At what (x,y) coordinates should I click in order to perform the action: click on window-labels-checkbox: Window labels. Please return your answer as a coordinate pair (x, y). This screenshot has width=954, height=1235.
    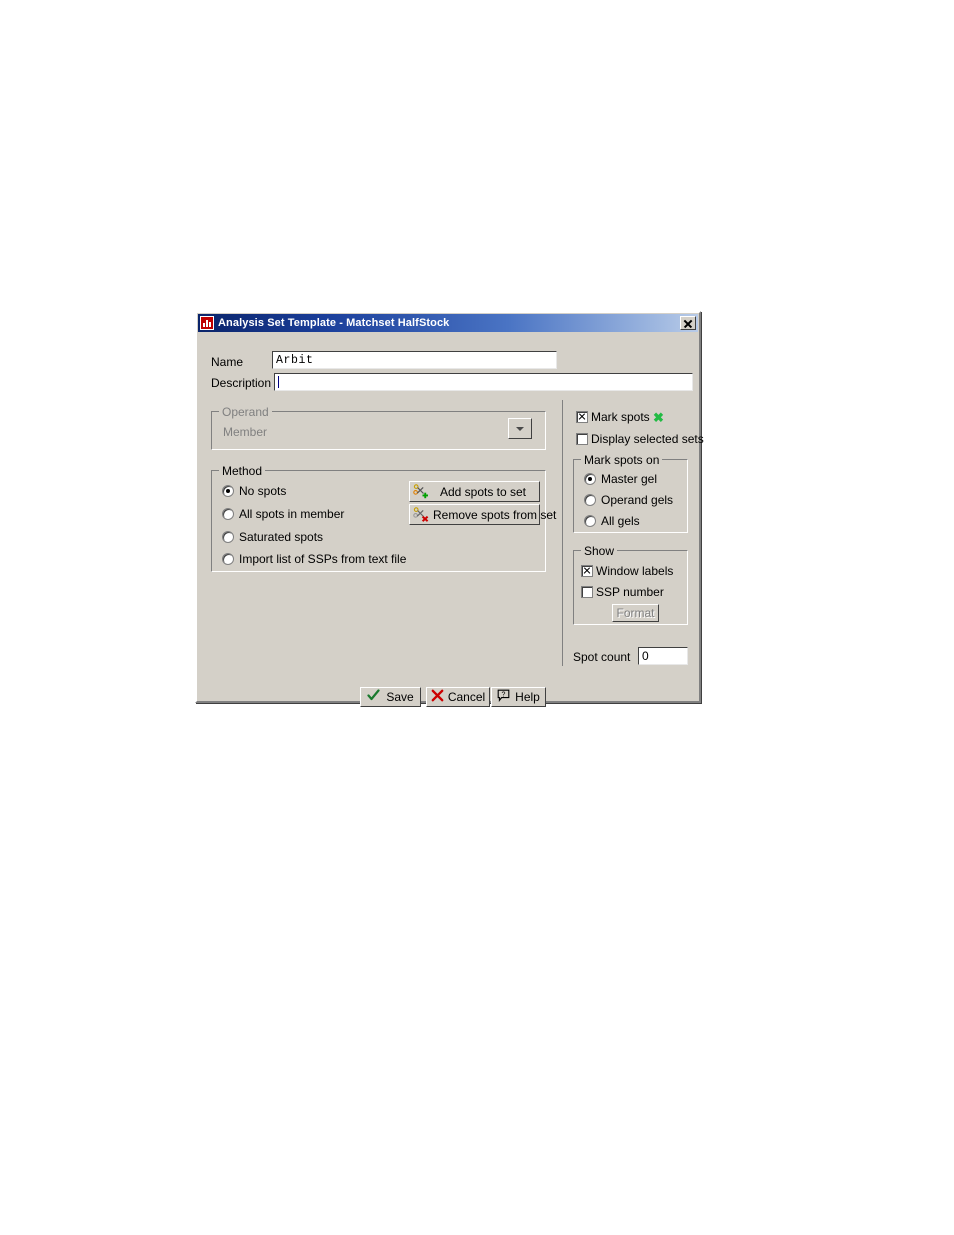
    Looking at the image, I should click on (627, 571).